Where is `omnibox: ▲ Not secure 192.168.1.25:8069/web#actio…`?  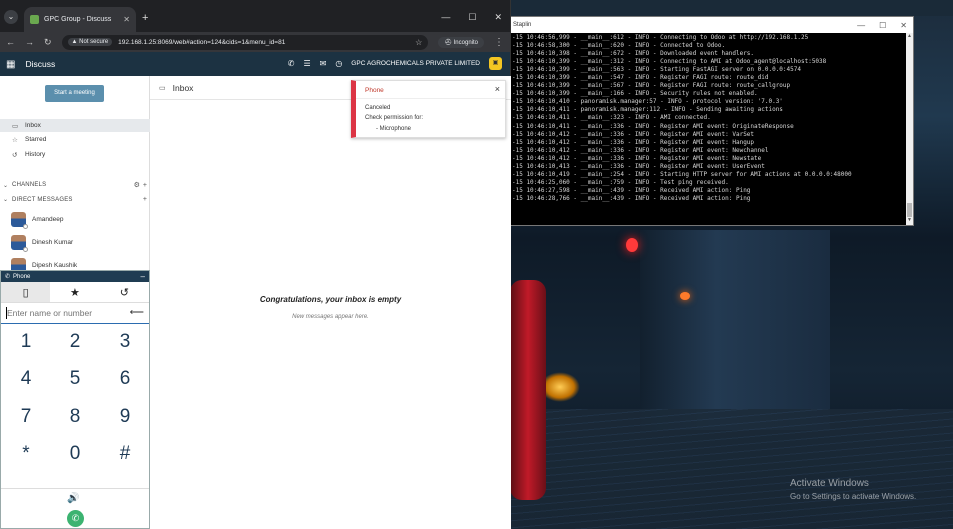
omnibox: ▲ Not secure 192.168.1.25:8069/web#actio… is located at coordinates (245, 42).